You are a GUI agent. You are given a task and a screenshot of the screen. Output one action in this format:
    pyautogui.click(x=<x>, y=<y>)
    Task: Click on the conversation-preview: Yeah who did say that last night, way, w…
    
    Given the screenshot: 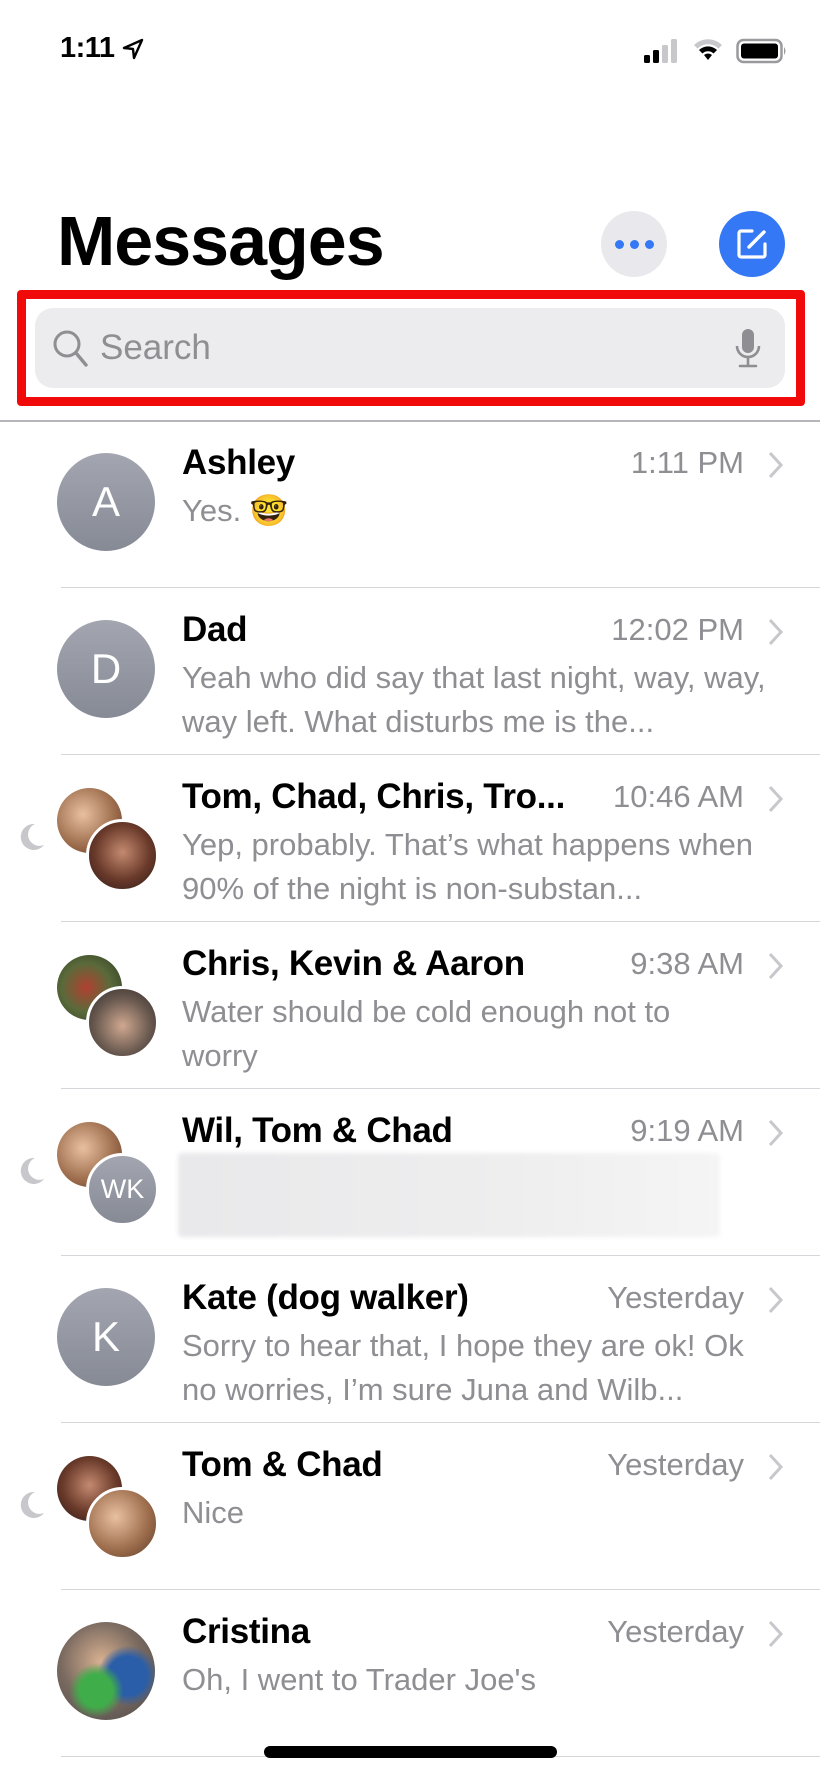 What is the action you would take?
    pyautogui.click(x=474, y=699)
    